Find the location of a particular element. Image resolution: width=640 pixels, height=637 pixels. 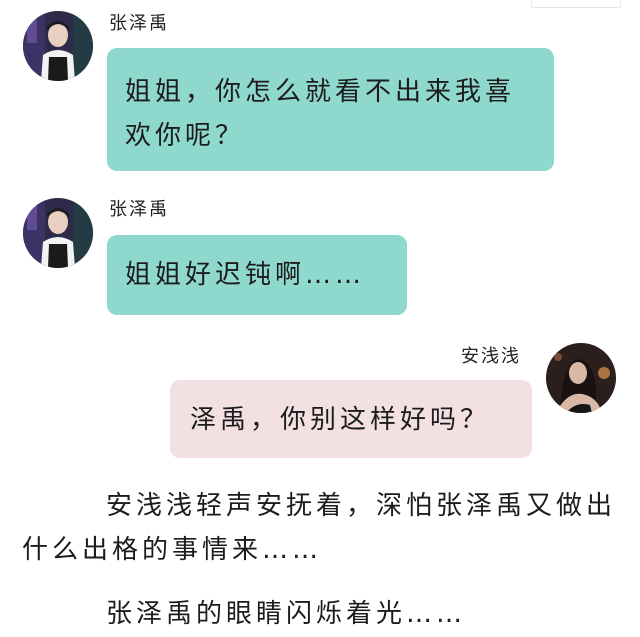

girl-portrait-avatar-icon is located at coordinates (581, 378).